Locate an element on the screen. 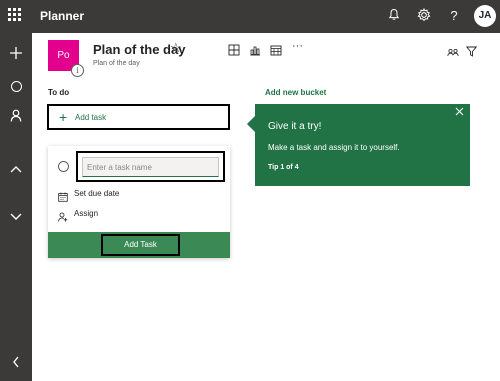 This screenshot has height=381, width=500. gear-icon is located at coordinates (424, 16).